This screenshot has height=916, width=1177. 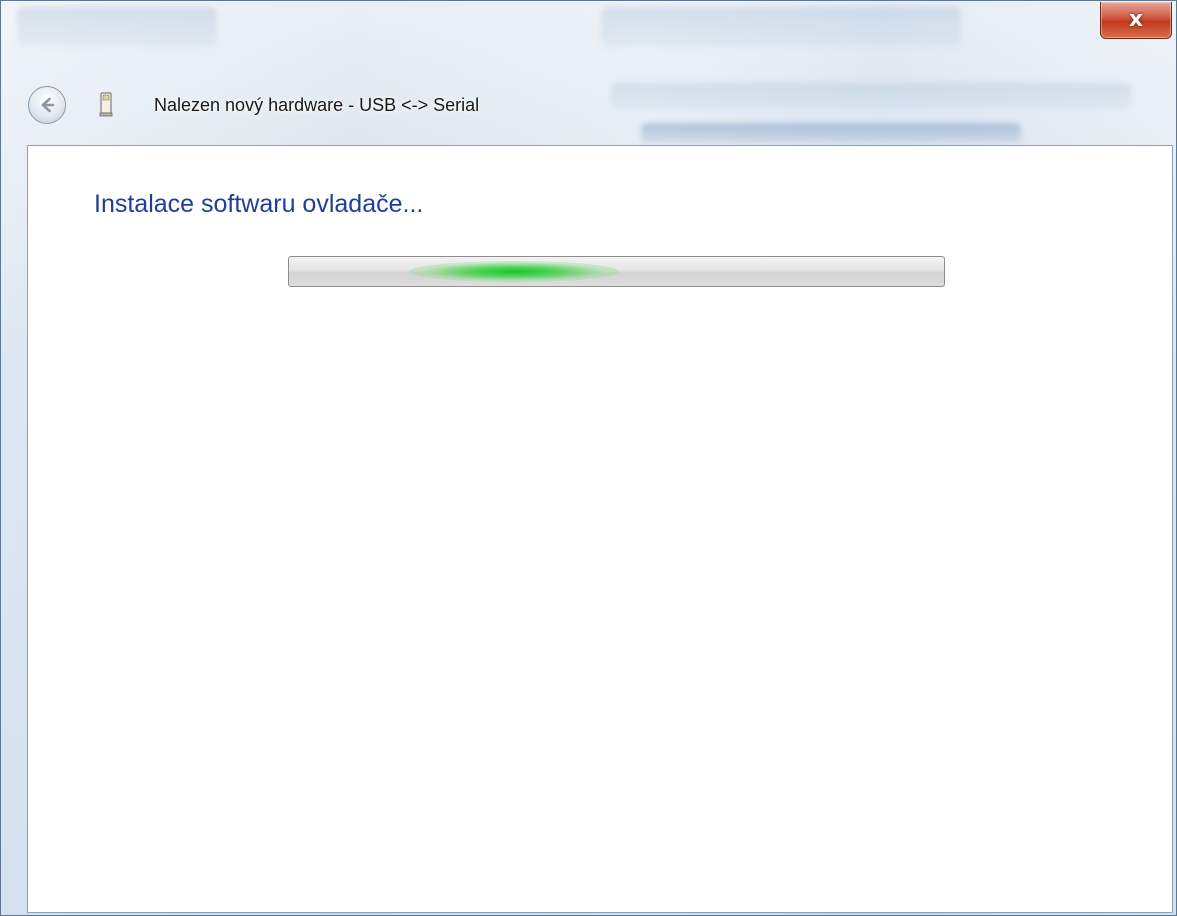 What do you see at coordinates (106, 104) in the screenshot?
I see `usb-device-icon` at bounding box center [106, 104].